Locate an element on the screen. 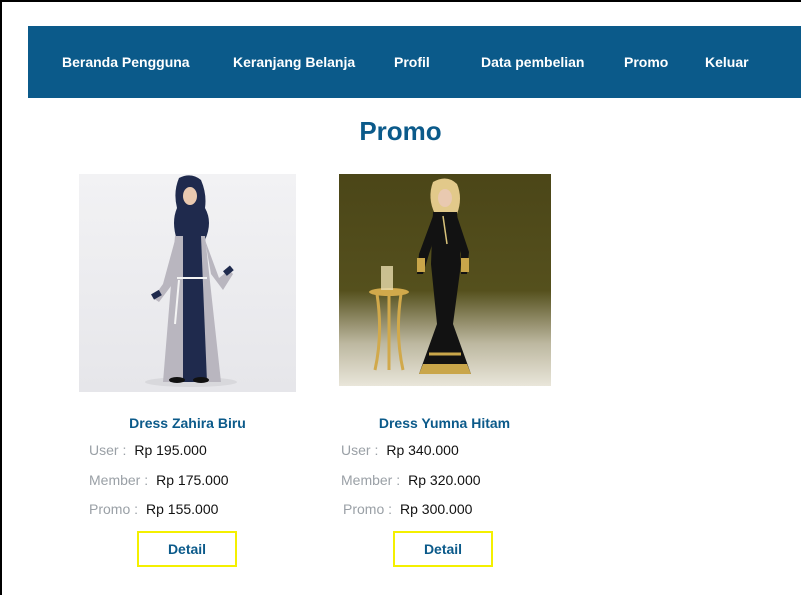 Image resolution: width=801 pixels, height=595 pixels. price-value-promo: Rp 300.000 is located at coordinates (436, 509).